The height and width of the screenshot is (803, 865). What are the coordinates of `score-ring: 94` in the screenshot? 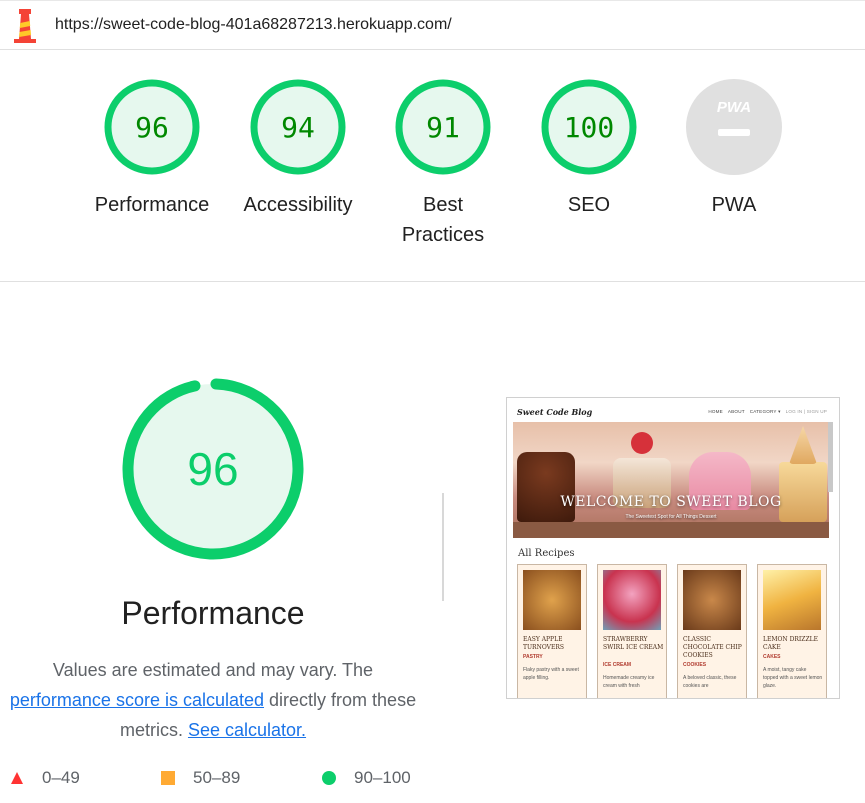 It's located at (298, 127).